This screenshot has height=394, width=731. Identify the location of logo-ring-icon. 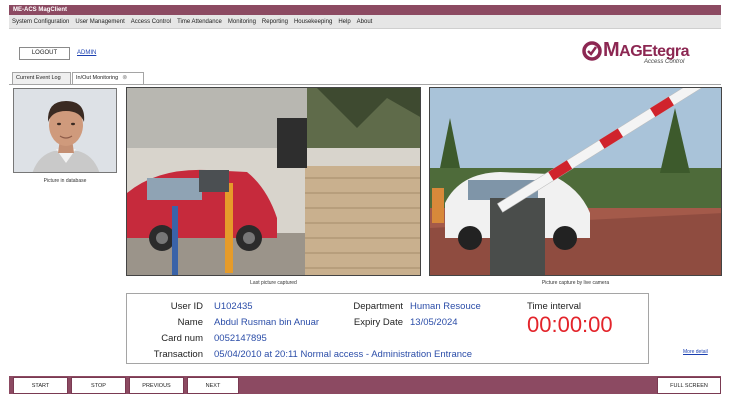
(592, 51).